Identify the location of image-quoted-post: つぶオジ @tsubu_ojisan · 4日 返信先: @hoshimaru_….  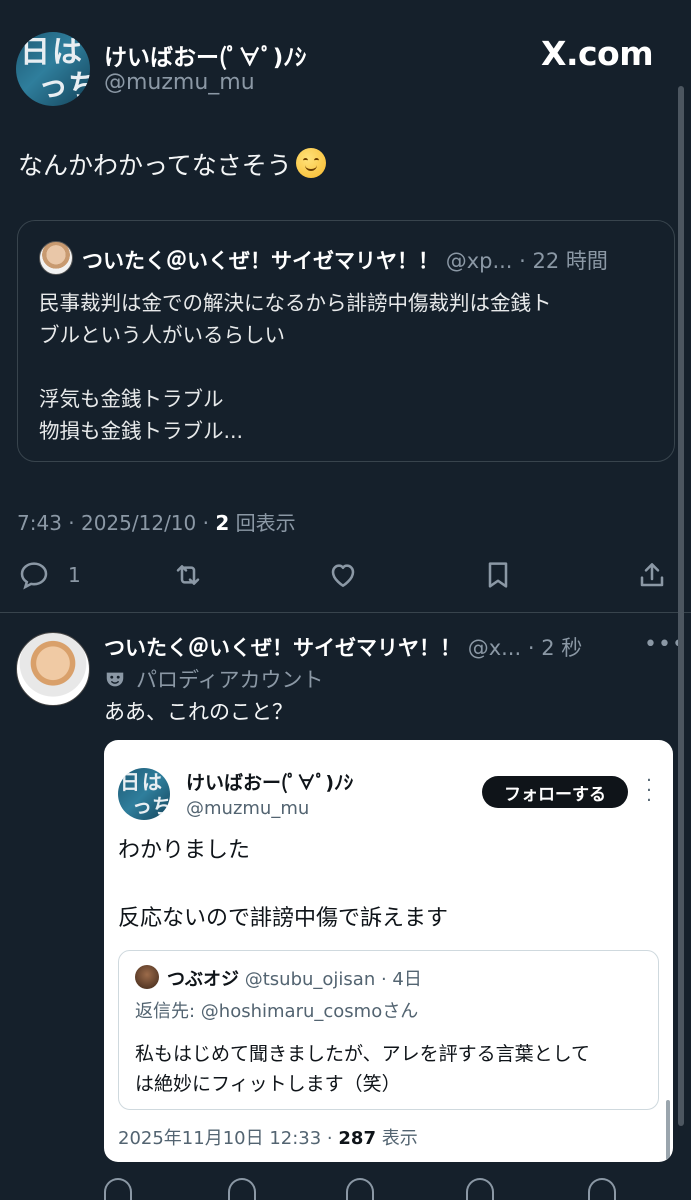
(388, 1030).